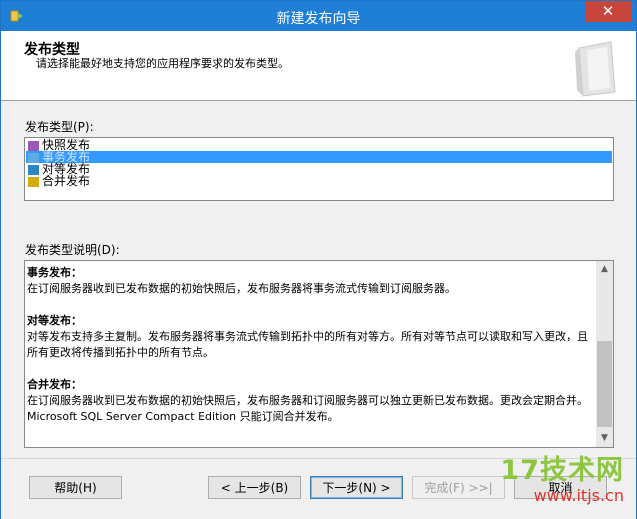  Describe the element at coordinates (604, 269) in the screenshot. I see `scroll-up-icon: ▲` at that location.